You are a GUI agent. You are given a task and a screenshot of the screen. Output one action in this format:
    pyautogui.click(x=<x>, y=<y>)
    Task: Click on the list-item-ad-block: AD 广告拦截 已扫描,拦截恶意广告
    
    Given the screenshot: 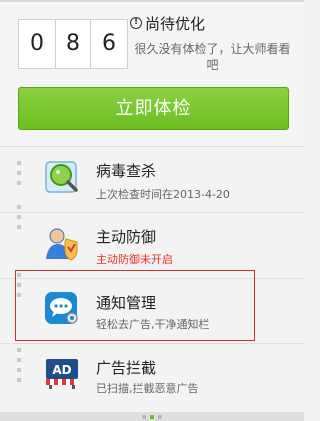 What is the action you would take?
    pyautogui.click(x=152, y=377)
    